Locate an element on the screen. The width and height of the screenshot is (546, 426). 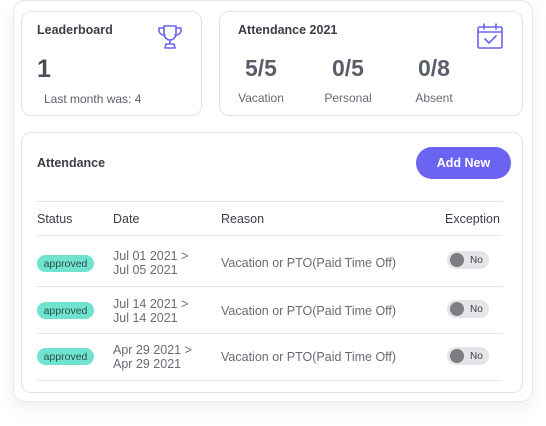
date-range: Apr 29 2021 > Apr 29 2021 is located at coordinates (152, 357).